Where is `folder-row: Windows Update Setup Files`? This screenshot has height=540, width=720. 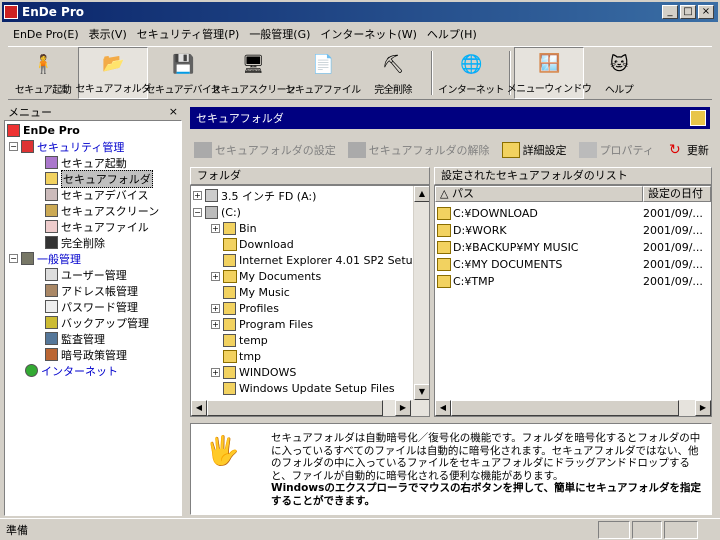
folder-row: Windows Update Setup Files is located at coordinates (309, 388).